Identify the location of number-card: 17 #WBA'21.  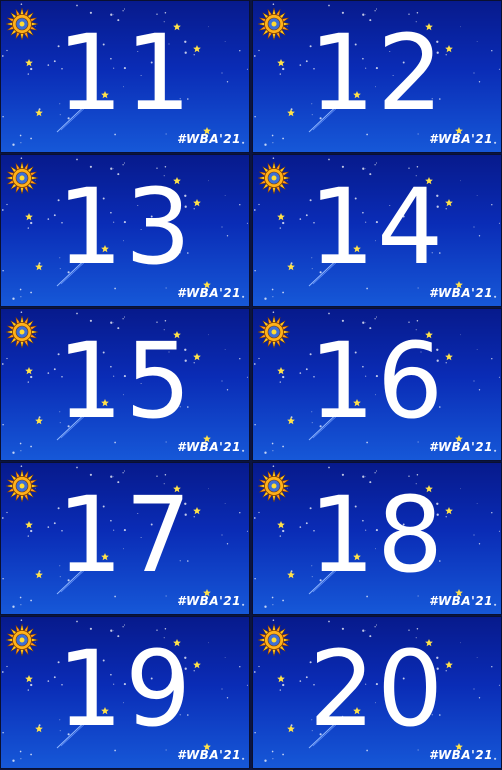
(125, 538).